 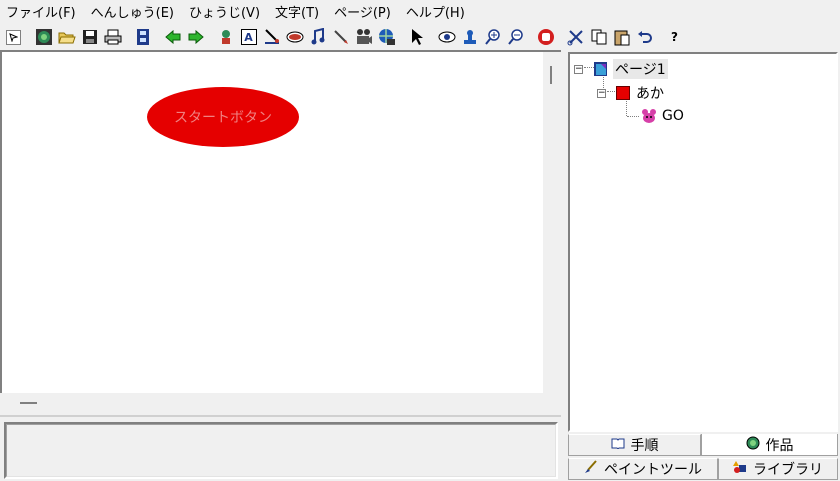 What do you see at coordinates (575, 37) in the screenshot?
I see `cut-icon` at bounding box center [575, 37].